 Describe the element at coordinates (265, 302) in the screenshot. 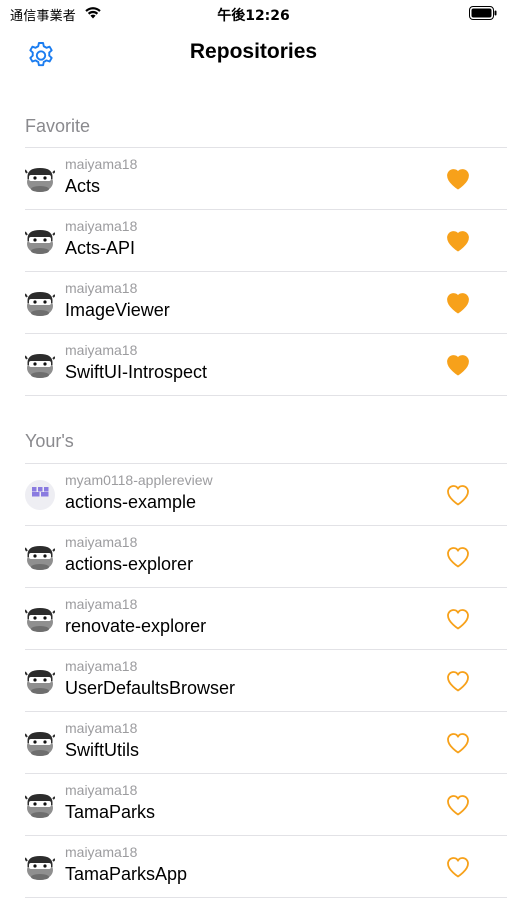

I see `repository-row: maiyama18 ImageViewer` at that location.